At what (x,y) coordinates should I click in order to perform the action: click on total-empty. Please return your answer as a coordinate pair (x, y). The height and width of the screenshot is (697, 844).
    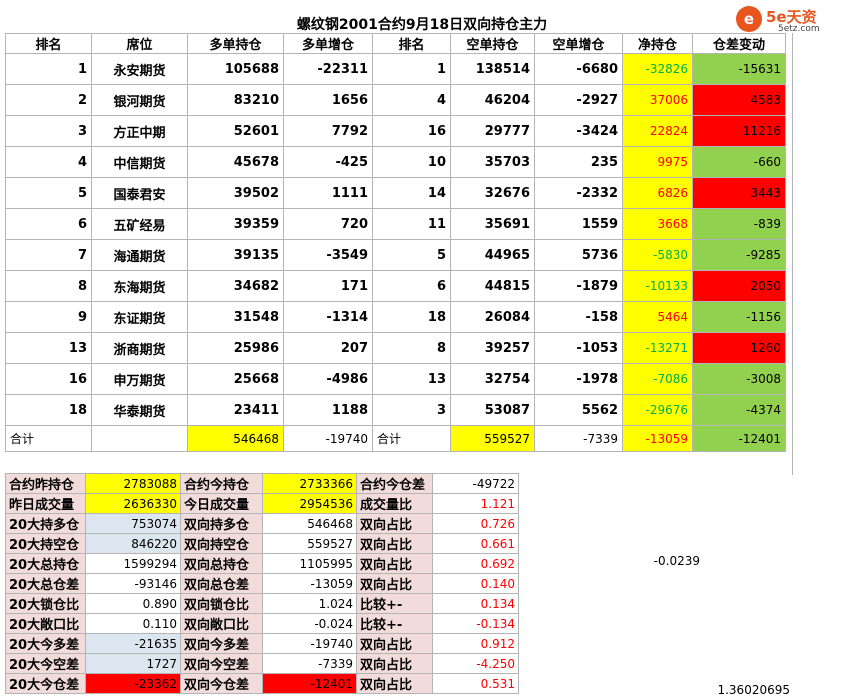
    Looking at the image, I should click on (139, 438).